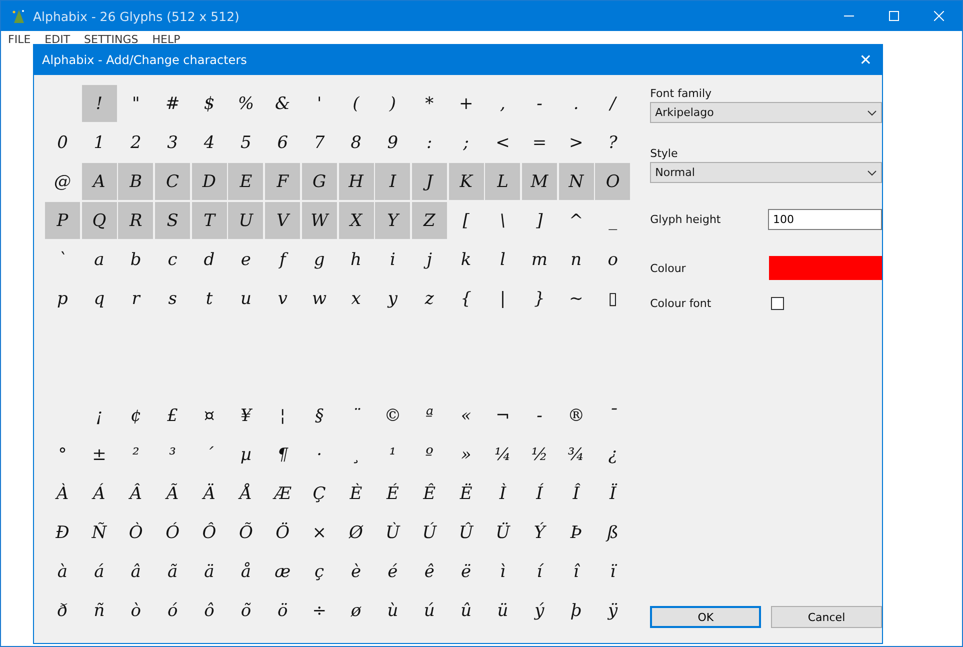 This screenshot has width=963, height=647. What do you see at coordinates (62, 142) in the screenshot?
I see `glyph-cell: 0` at bounding box center [62, 142].